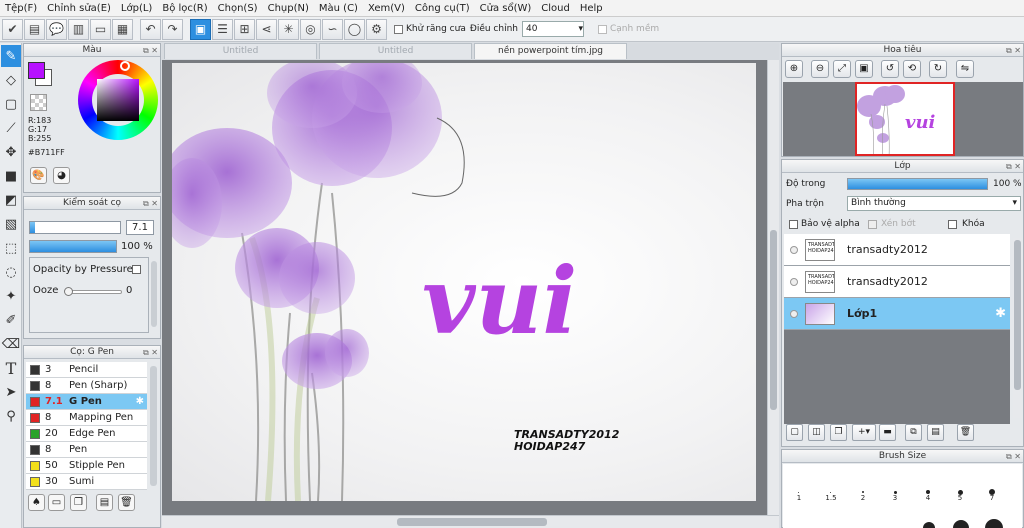 The height and width of the screenshot is (528, 1024). Describe the element at coordinates (842, 69) in the screenshot. I see `fit-window-icon: ⤢` at that location.